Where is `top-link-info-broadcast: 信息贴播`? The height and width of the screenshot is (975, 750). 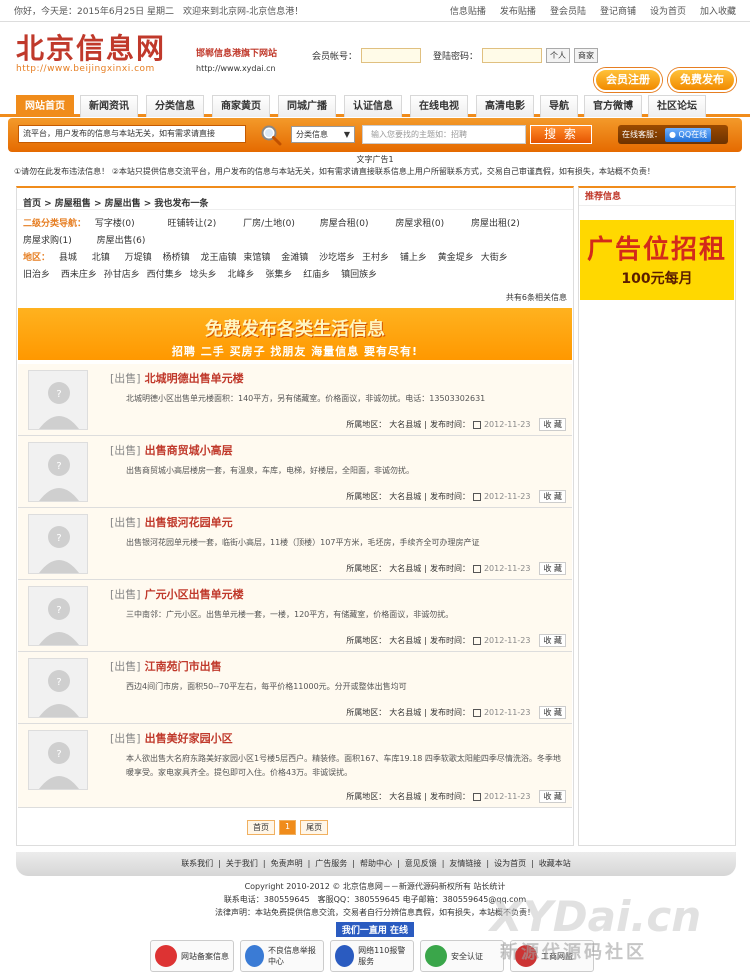 top-link-info-broadcast: 信息贴播 is located at coordinates (468, 12).